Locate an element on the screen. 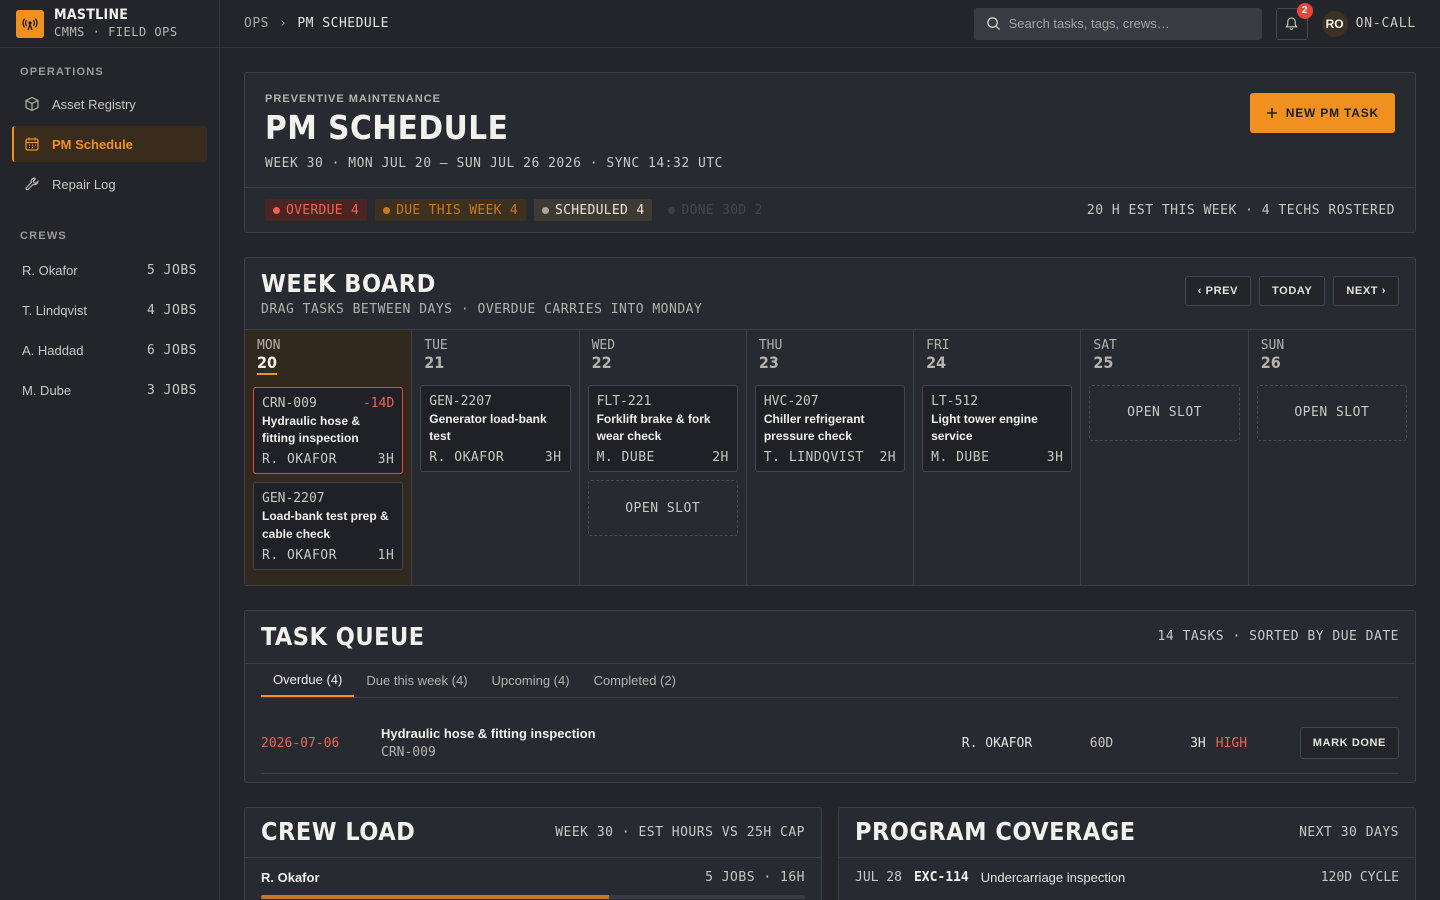  search-box is located at coordinates (1117, 23).